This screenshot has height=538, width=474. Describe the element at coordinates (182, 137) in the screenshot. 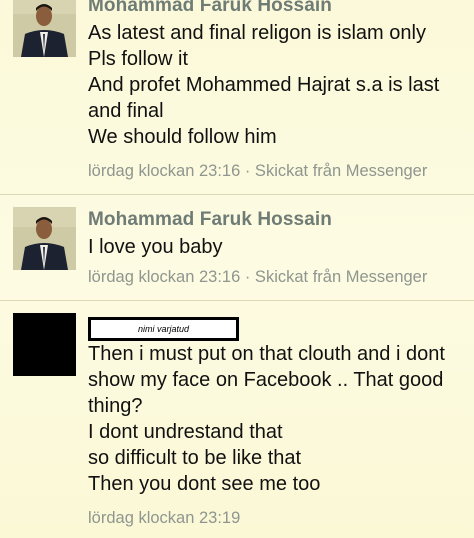

I see `message-line: We should follow him` at that location.